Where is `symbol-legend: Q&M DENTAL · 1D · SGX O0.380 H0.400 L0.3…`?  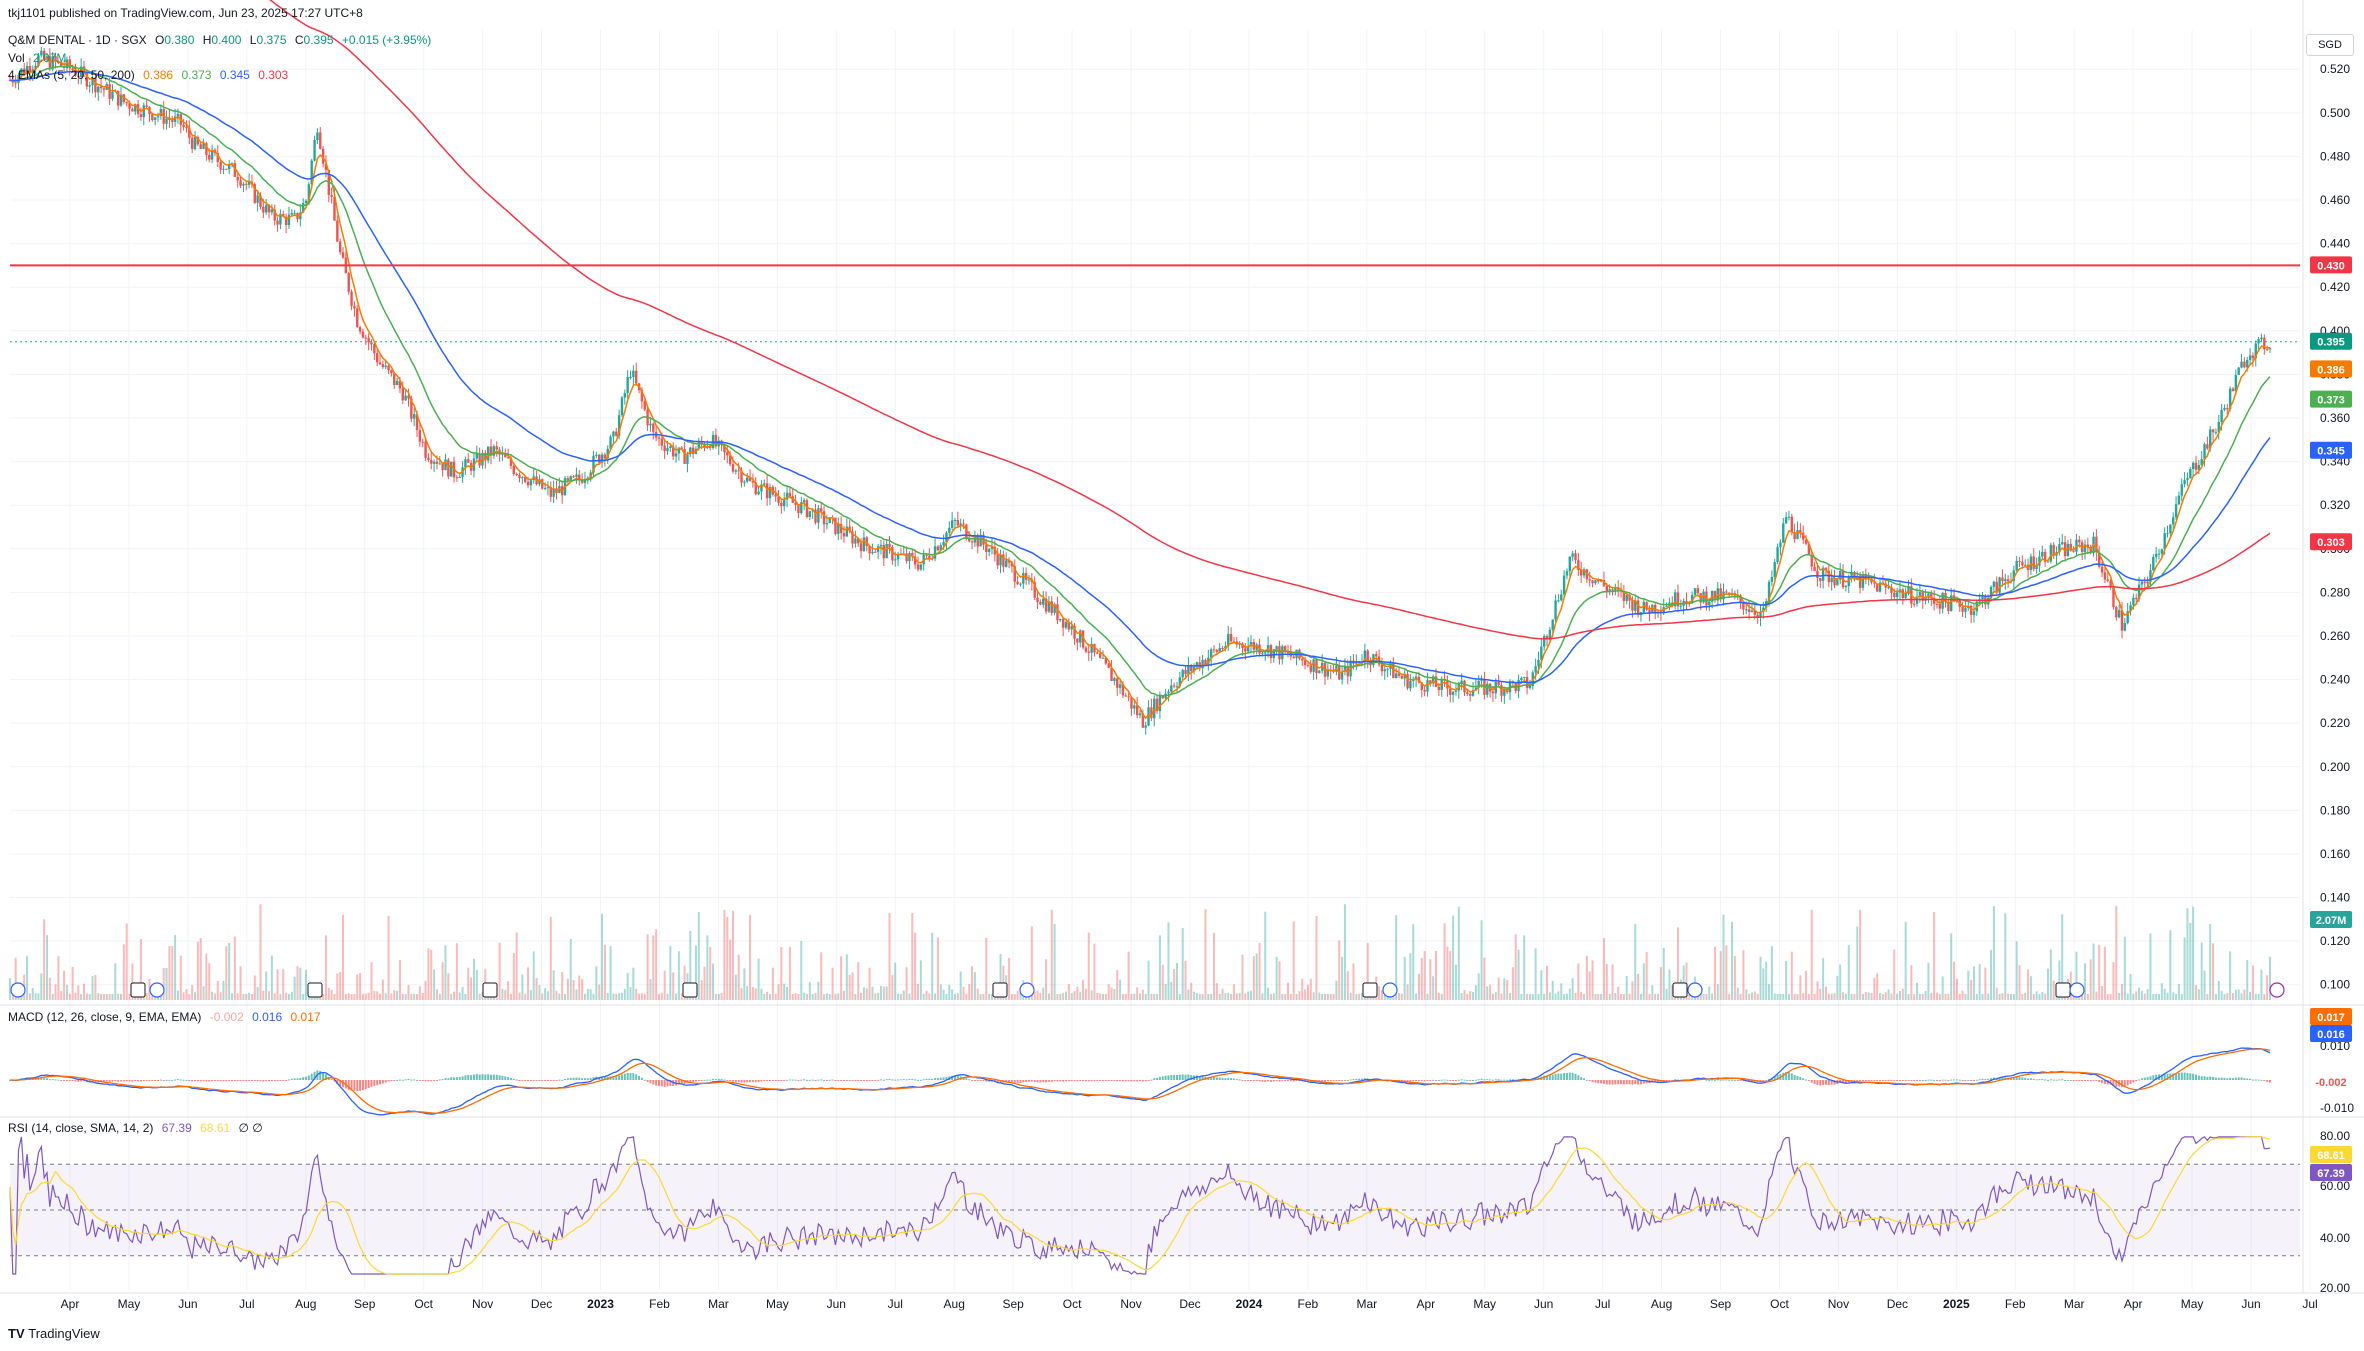 symbol-legend: Q&M DENTAL · 1D · SGX O0.380 H0.400 L0.3… is located at coordinates (222, 40).